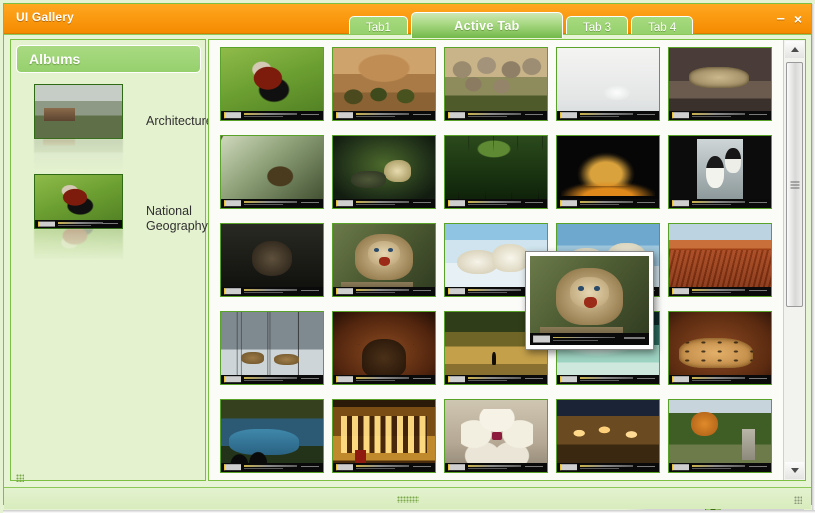 This screenshot has width=815, height=513. I want to click on frogs-on-rock, so click(384, 172).